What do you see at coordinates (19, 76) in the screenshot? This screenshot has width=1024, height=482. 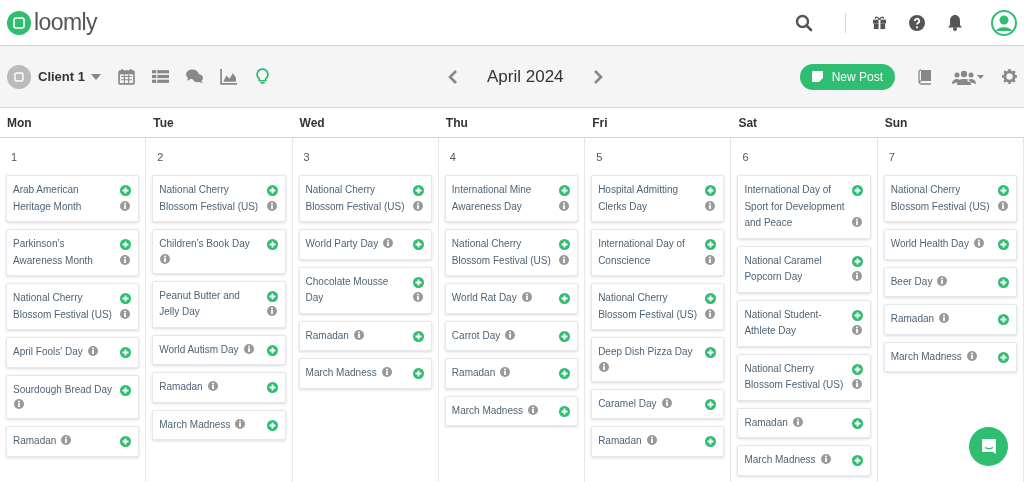 I see `client-avatar-icon` at bounding box center [19, 76].